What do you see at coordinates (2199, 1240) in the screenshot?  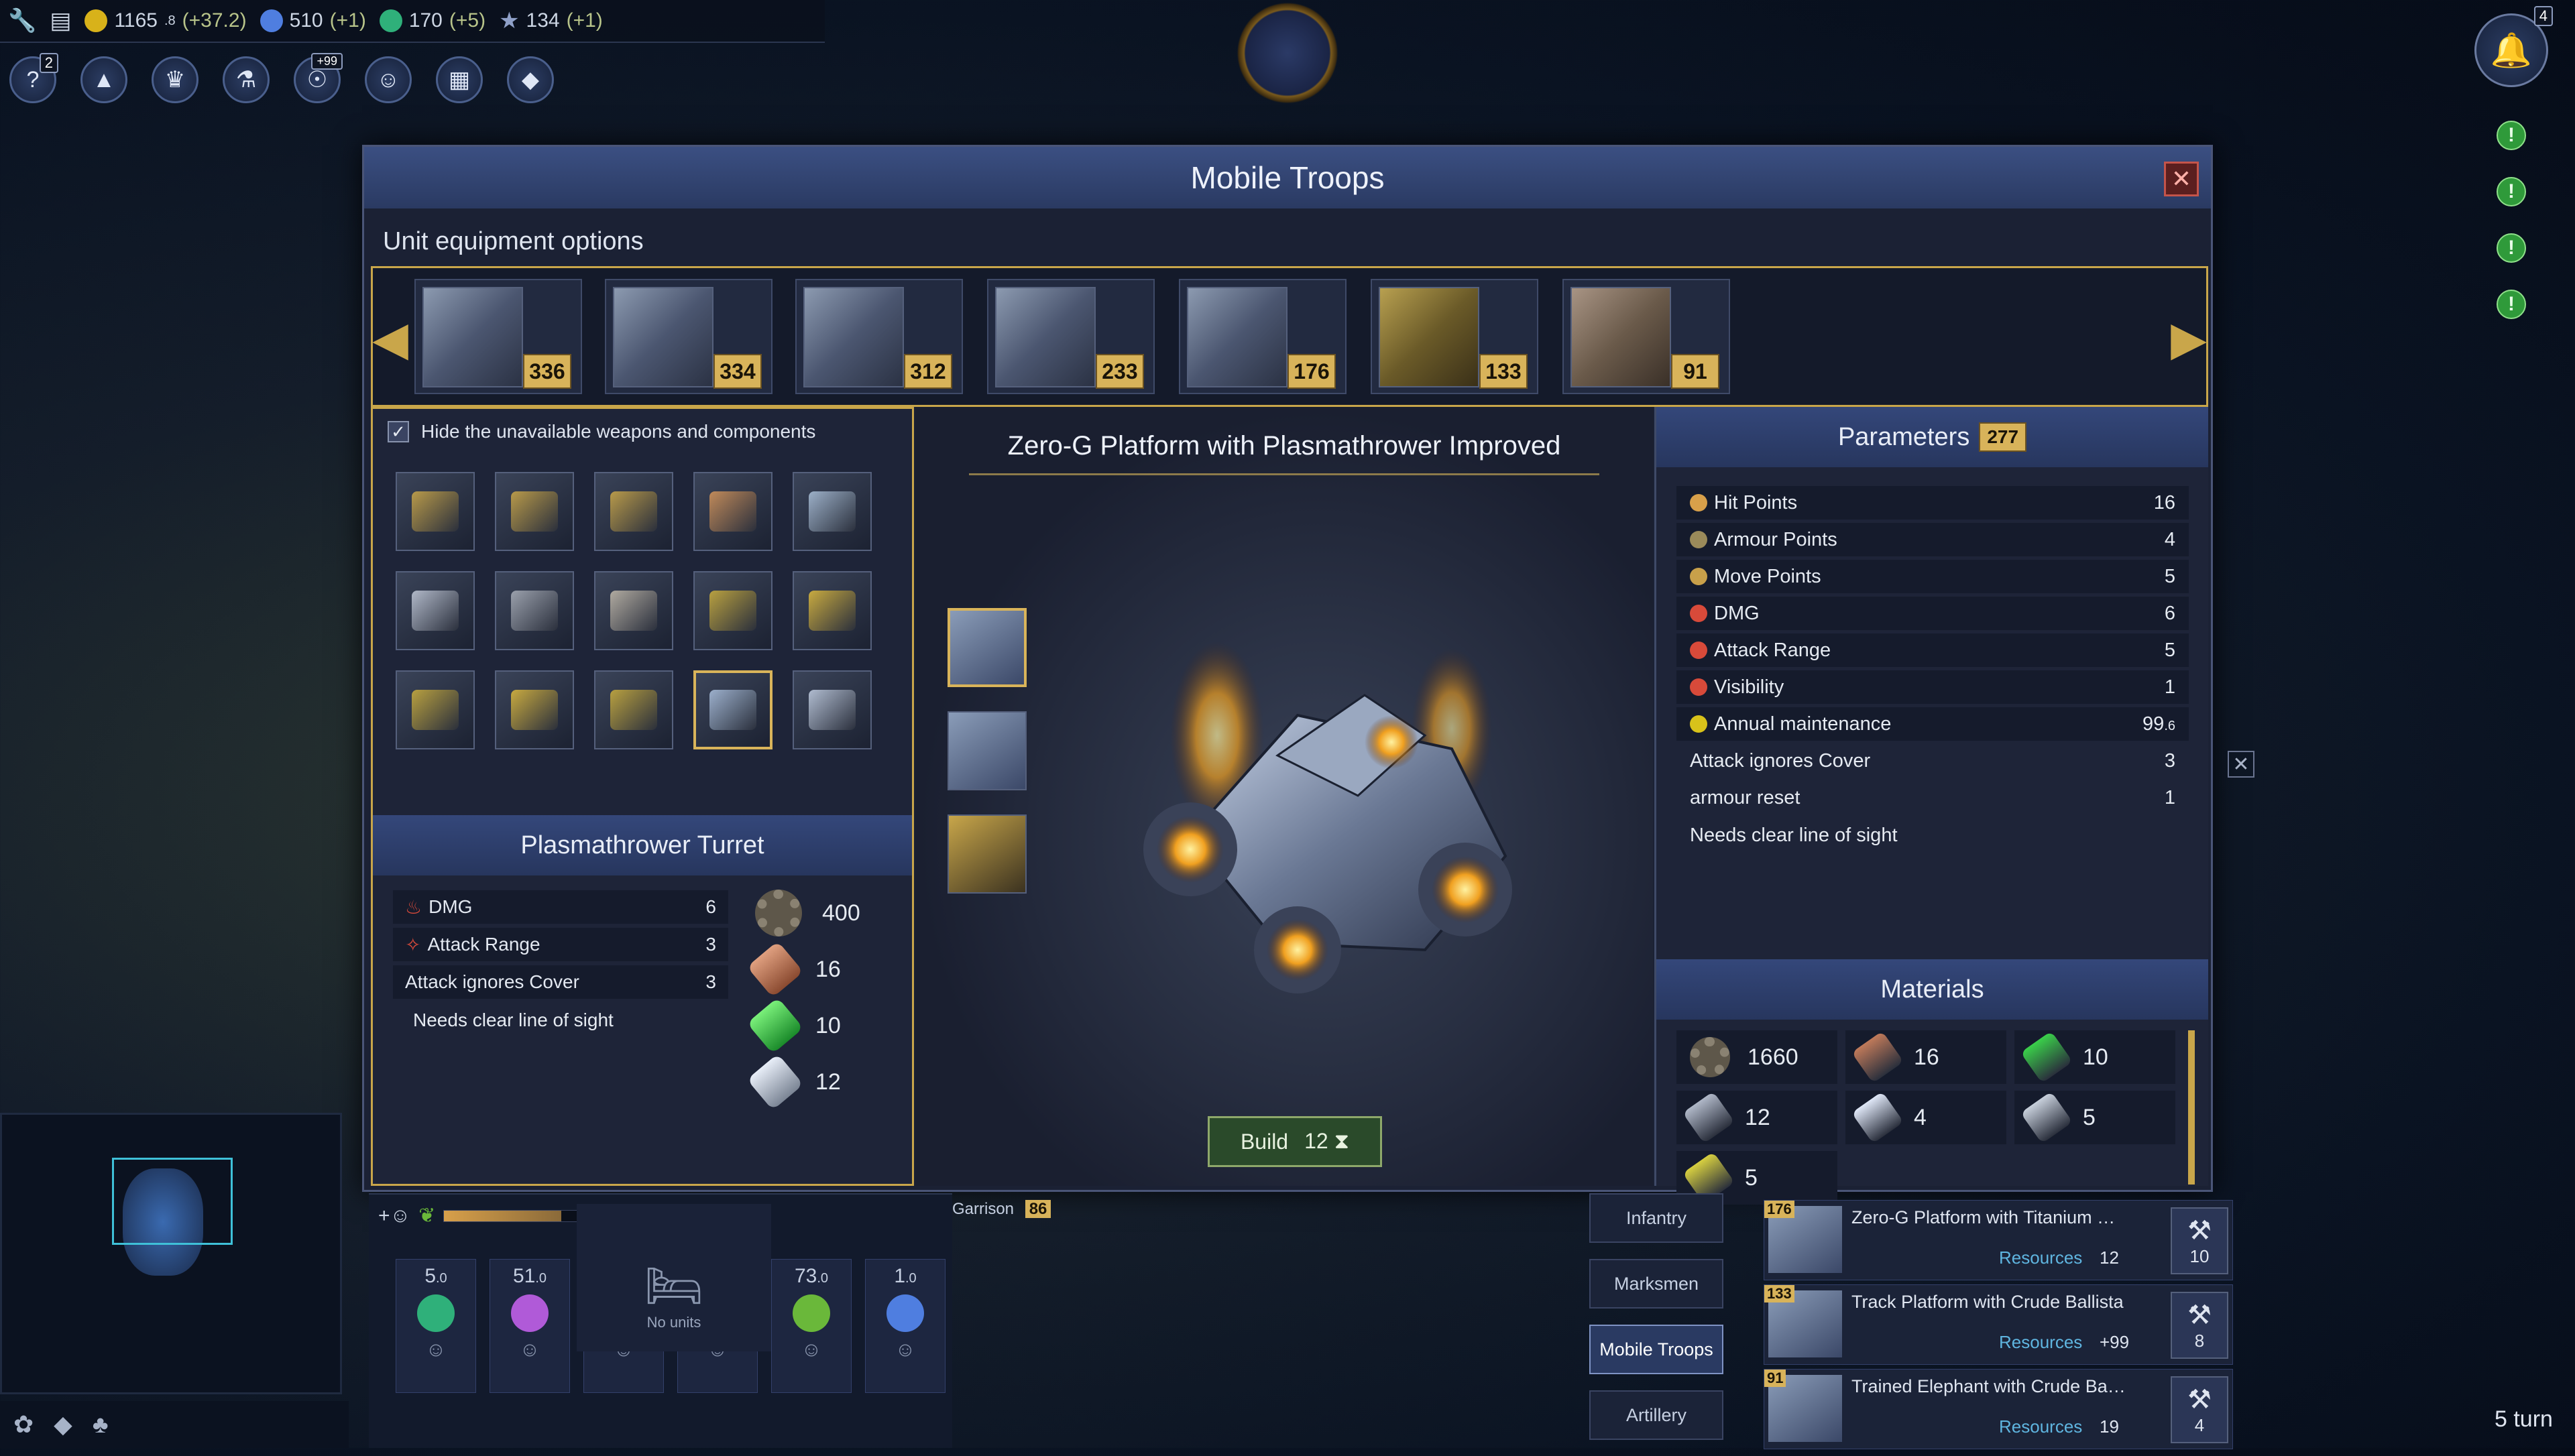 I see `build-hammer-button: ⚒ 10` at bounding box center [2199, 1240].